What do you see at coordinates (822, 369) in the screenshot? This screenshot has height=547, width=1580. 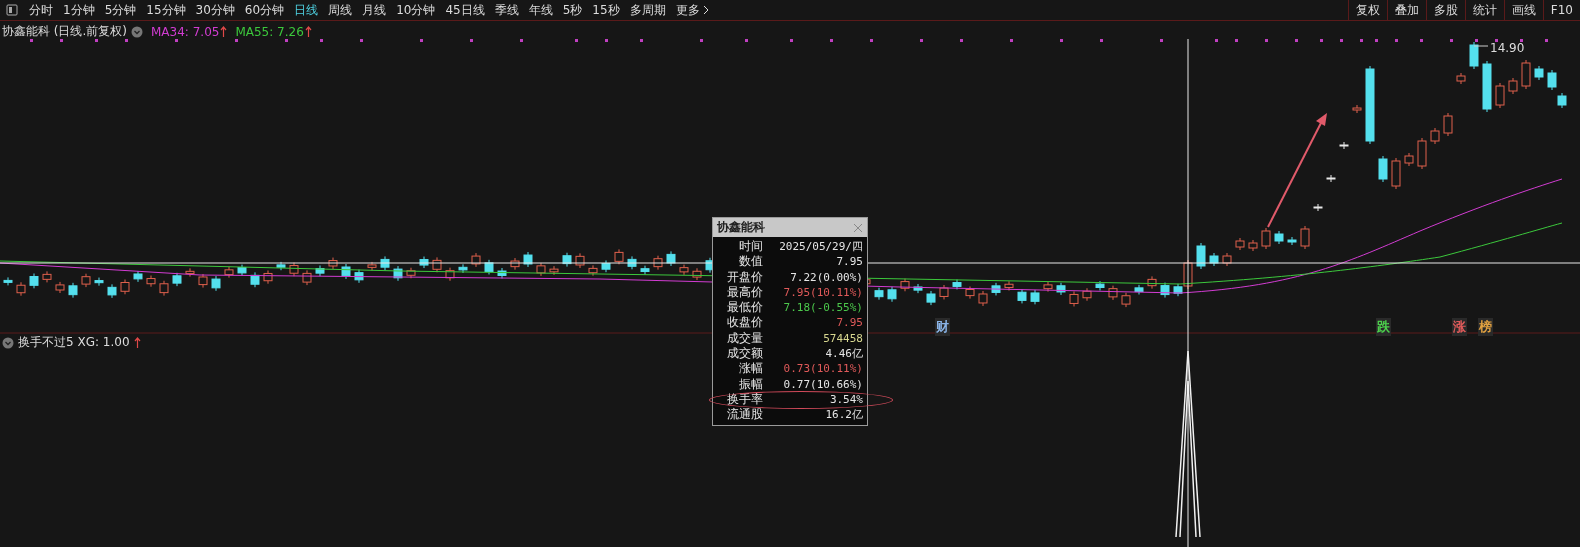 I see `field-value: 0.73(10.11%)` at bounding box center [822, 369].